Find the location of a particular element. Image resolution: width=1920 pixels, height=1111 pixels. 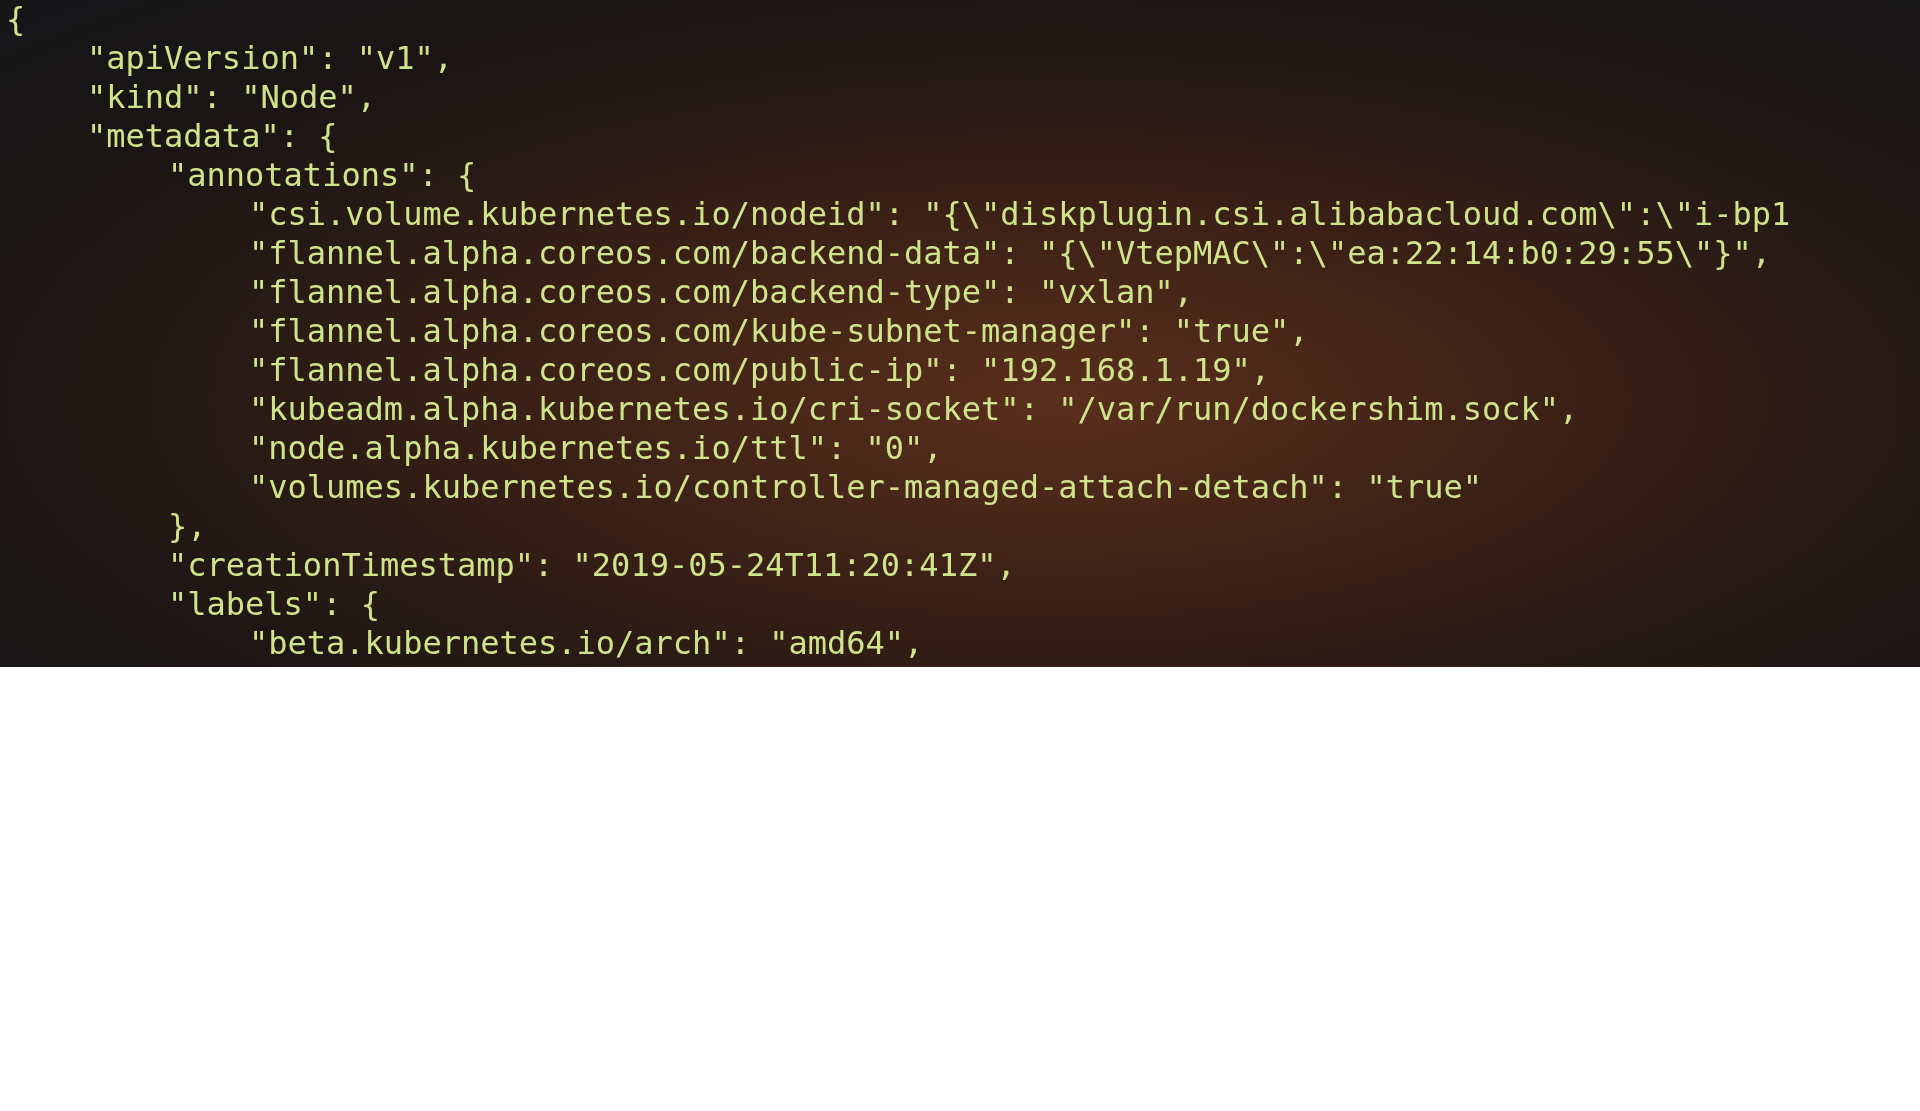

code-line: }, is located at coordinates (187, 526).